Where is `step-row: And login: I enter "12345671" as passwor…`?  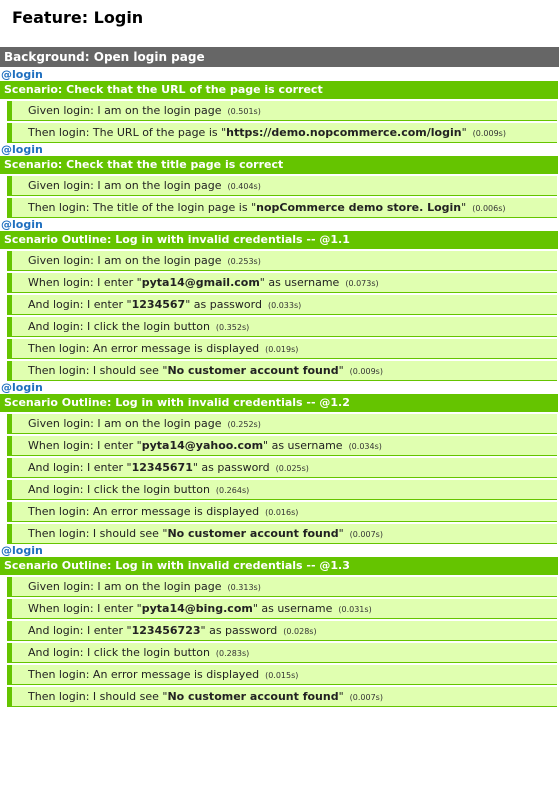
step-row: And login: I enter "12345671" as passwor… is located at coordinates (282, 468).